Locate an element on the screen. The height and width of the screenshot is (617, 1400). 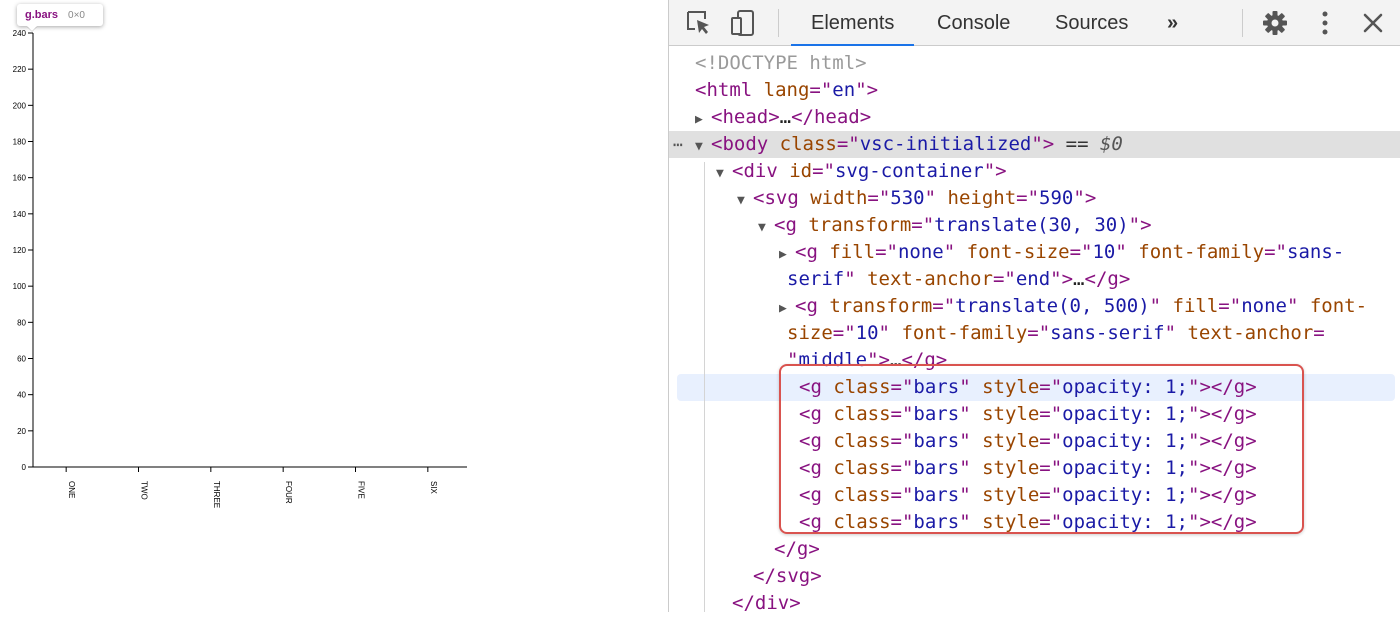
node-actions-ellipsis-icon: ⋯ is located at coordinates (678, 144).